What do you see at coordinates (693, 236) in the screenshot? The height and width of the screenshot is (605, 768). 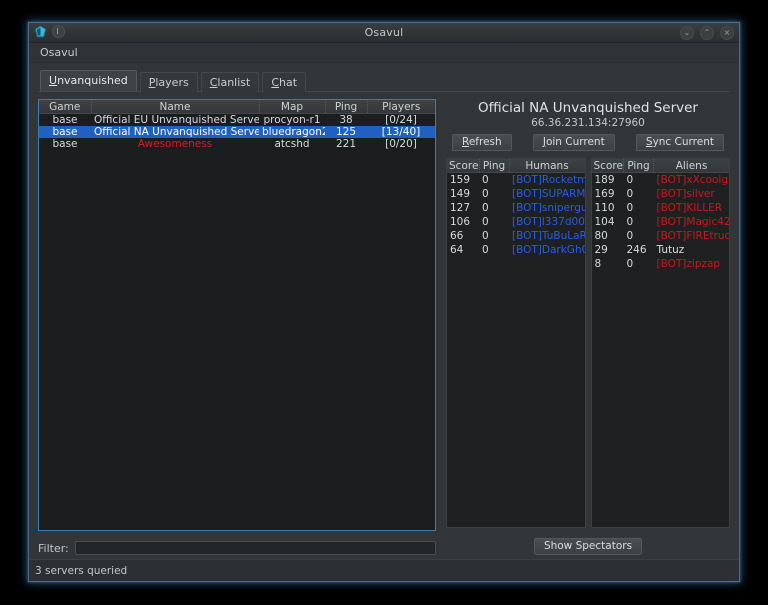 I see `cell-player-name: [BOT]FIREtruck` at bounding box center [693, 236].